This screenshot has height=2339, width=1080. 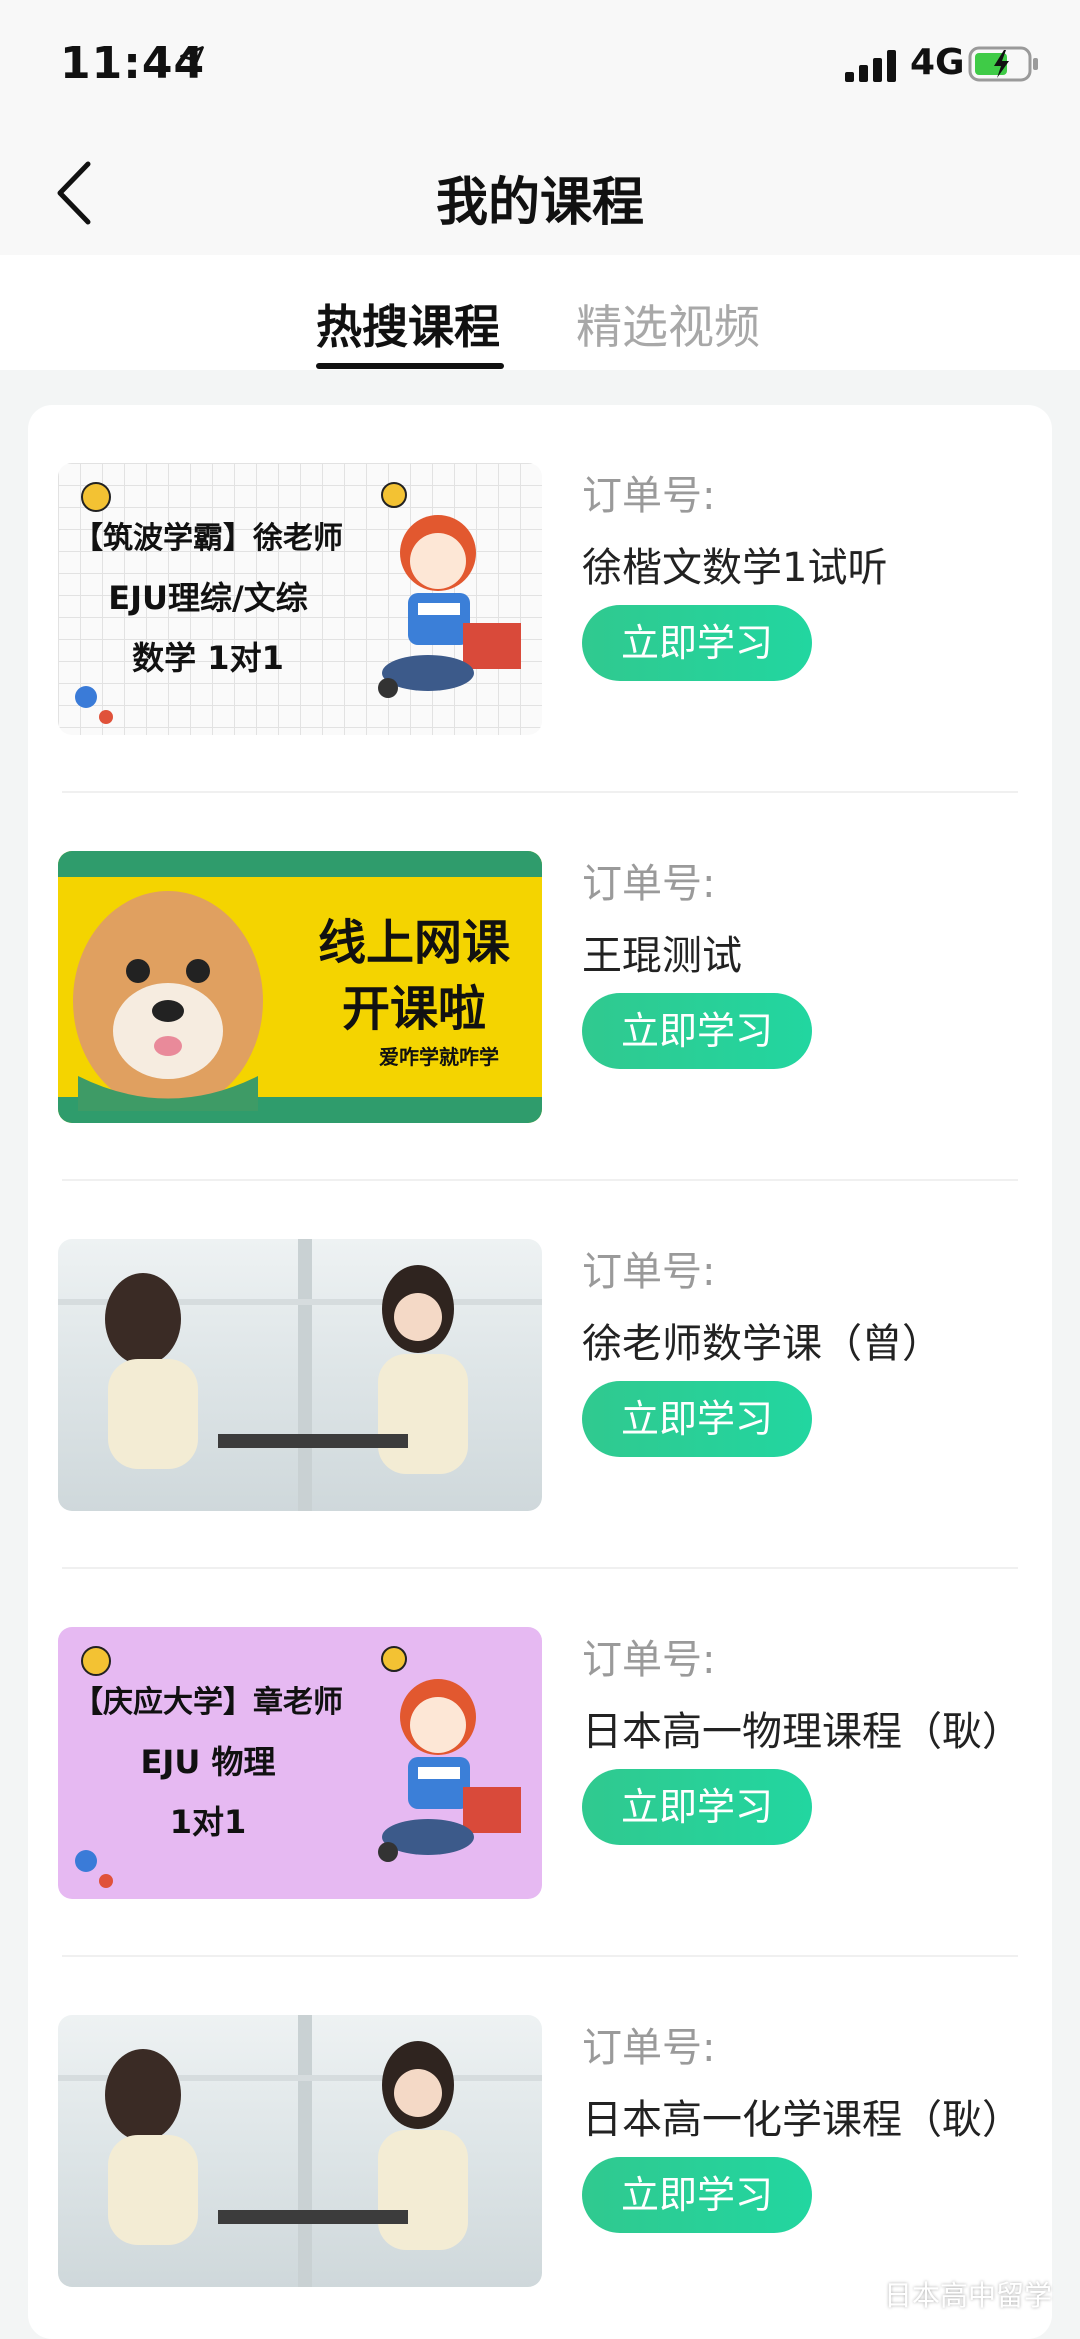 What do you see at coordinates (208, 1702) in the screenshot?
I see `thumb-line: 【庆应大学】章老师` at bounding box center [208, 1702].